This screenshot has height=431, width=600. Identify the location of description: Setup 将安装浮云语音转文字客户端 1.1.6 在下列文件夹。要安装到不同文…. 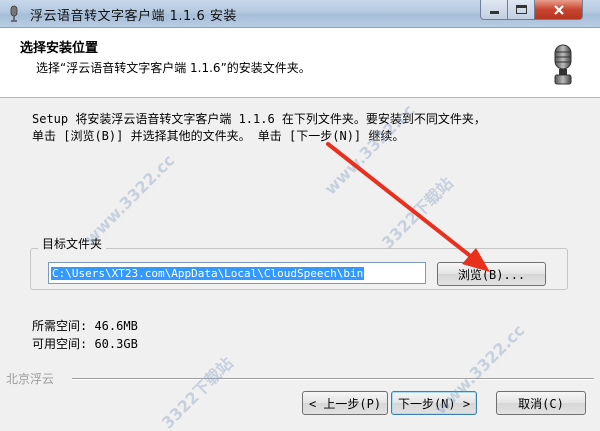
(302, 128).